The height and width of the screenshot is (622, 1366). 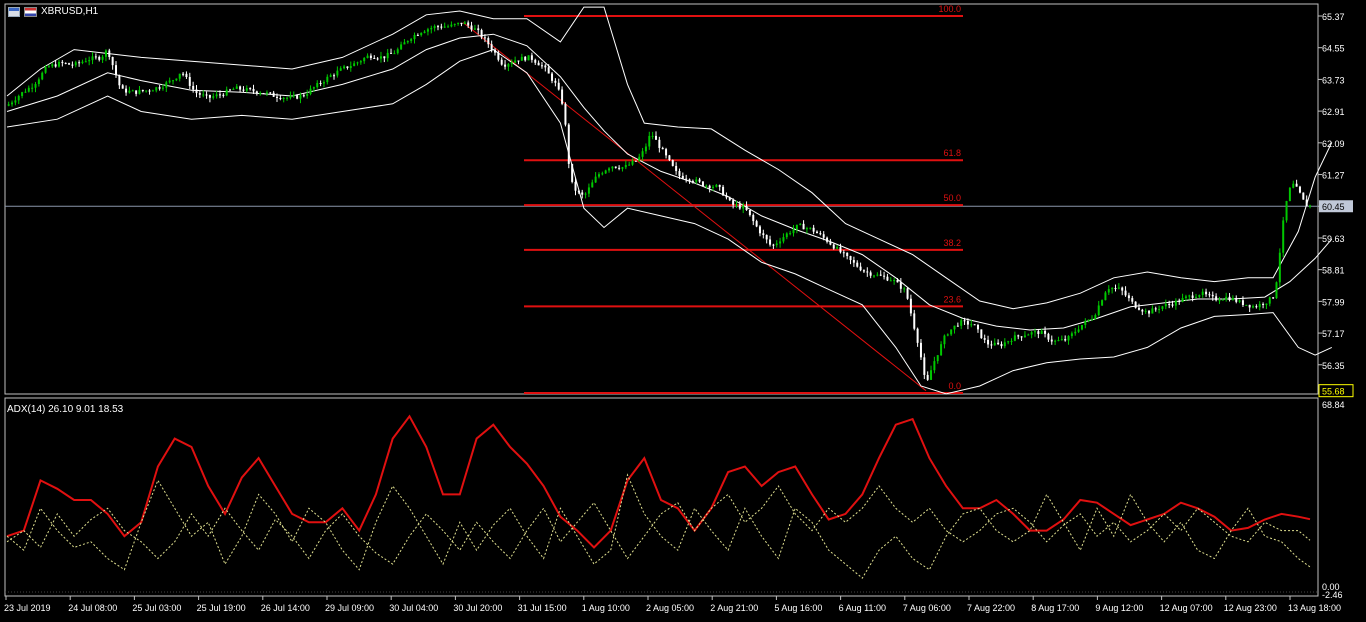 What do you see at coordinates (542, 608) in the screenshot?
I see `time-tick-label: 31 Jul 15:00` at bounding box center [542, 608].